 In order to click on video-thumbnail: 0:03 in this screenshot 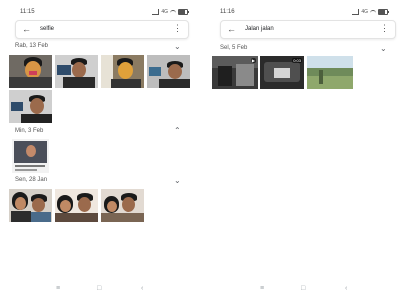, I will do `click(282, 72)`.